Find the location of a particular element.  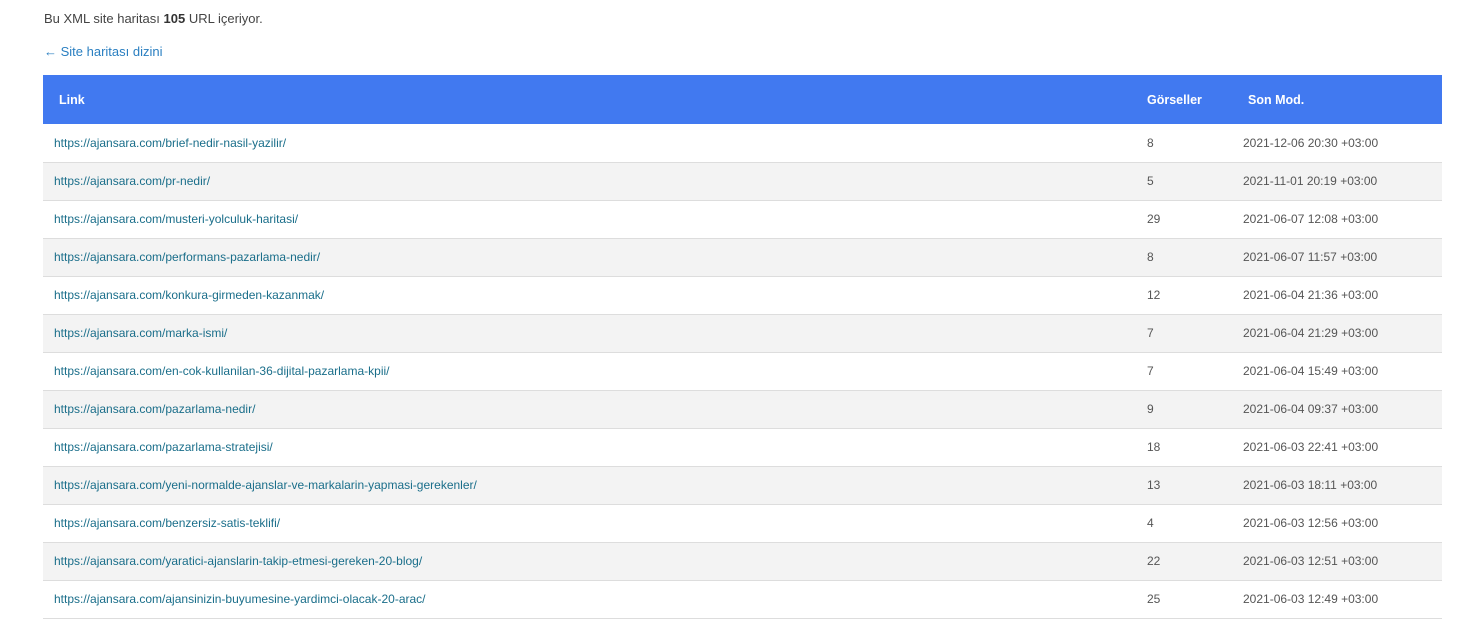

url-link: https://ajansara.com/pazarlama-nedir/ is located at coordinates (154, 409).